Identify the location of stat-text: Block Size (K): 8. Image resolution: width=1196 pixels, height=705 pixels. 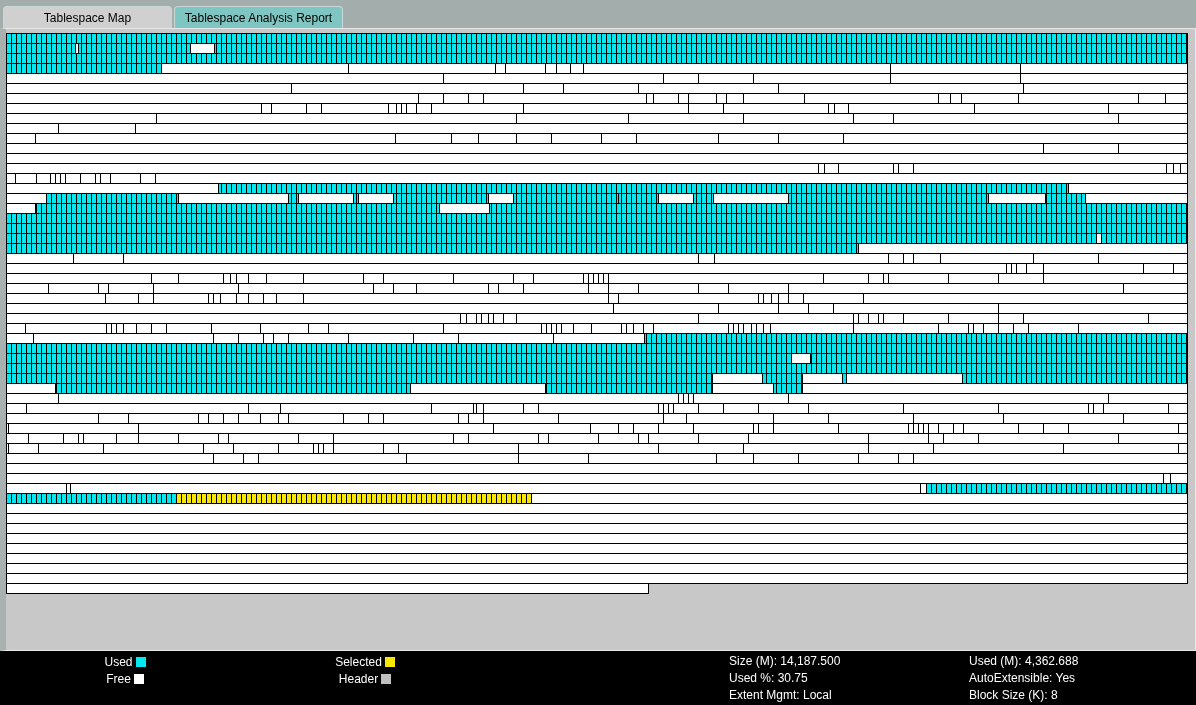
(1014, 695).